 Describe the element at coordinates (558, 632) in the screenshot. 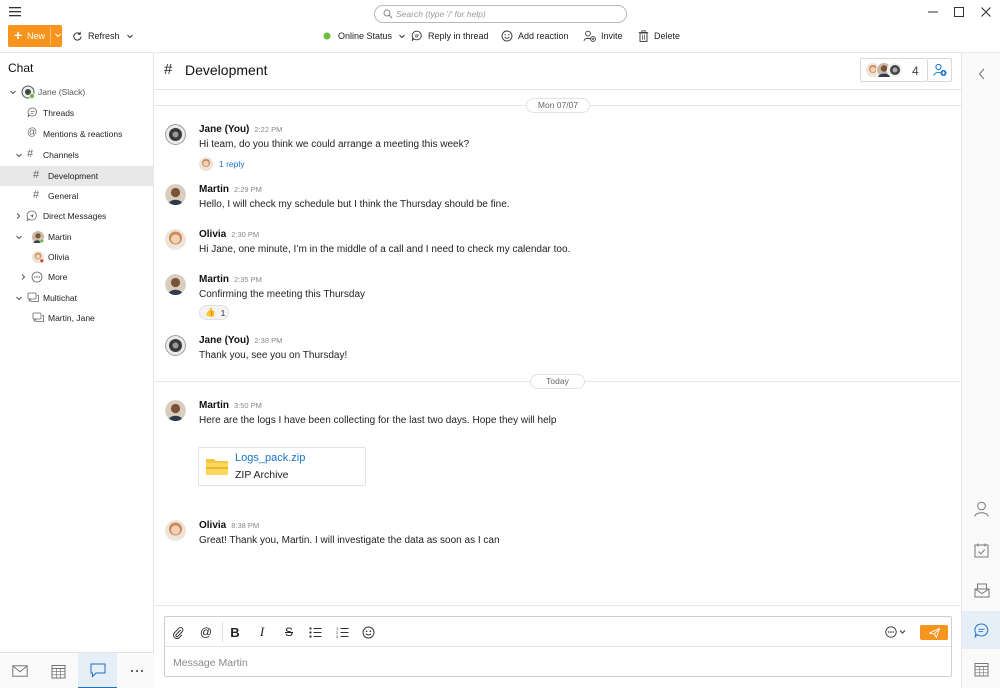

I see `formatting-toolbar: @ B I S 123` at that location.